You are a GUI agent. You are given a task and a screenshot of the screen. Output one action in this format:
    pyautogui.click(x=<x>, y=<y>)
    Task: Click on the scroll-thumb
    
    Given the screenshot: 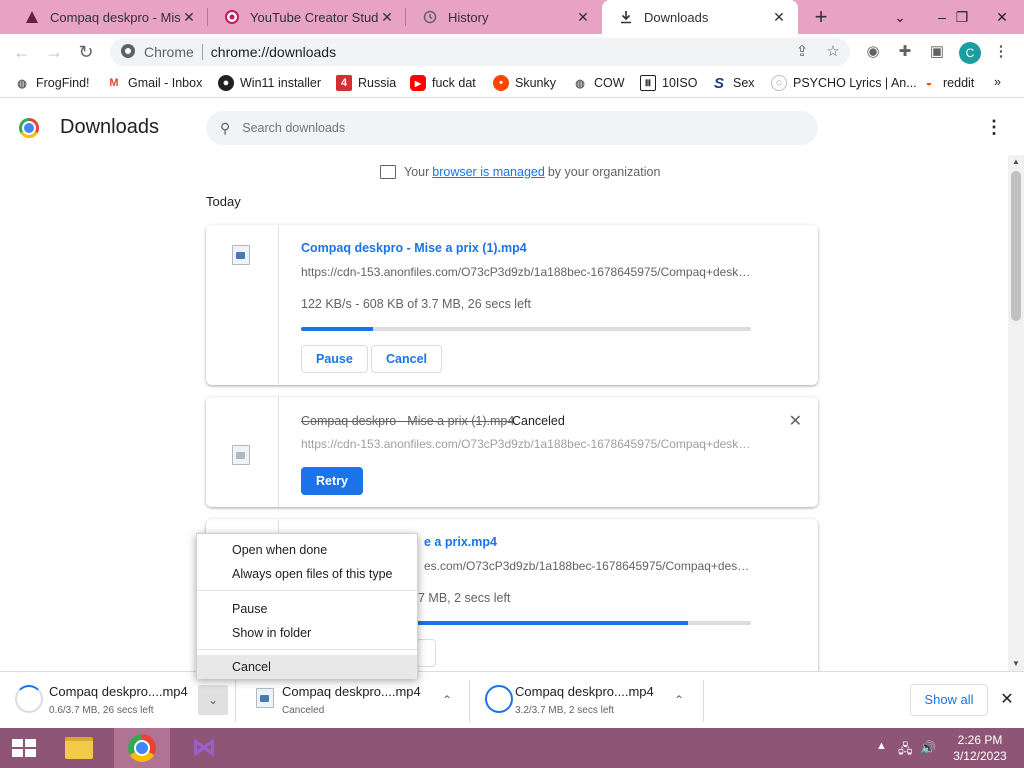 What is the action you would take?
    pyautogui.click(x=1016, y=246)
    